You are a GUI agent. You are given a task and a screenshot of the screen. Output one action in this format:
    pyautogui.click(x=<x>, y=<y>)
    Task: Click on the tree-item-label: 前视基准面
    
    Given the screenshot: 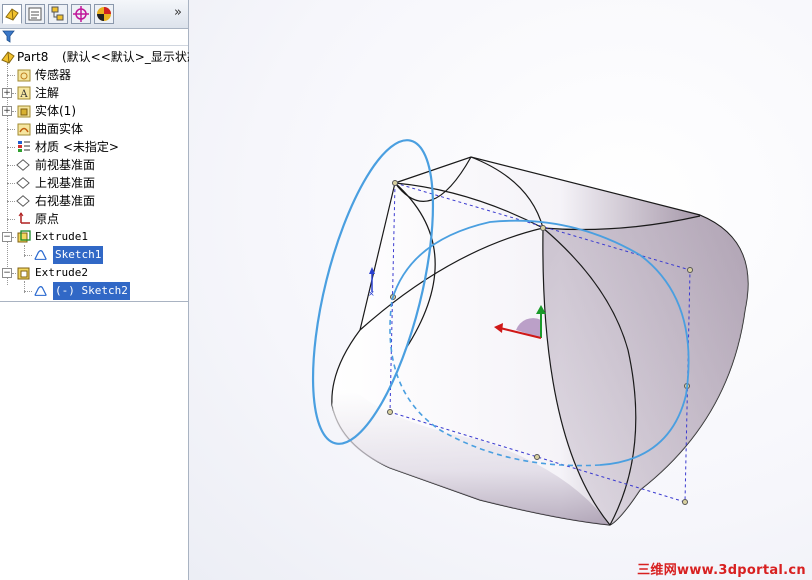 What is the action you would take?
    pyautogui.click(x=65, y=165)
    